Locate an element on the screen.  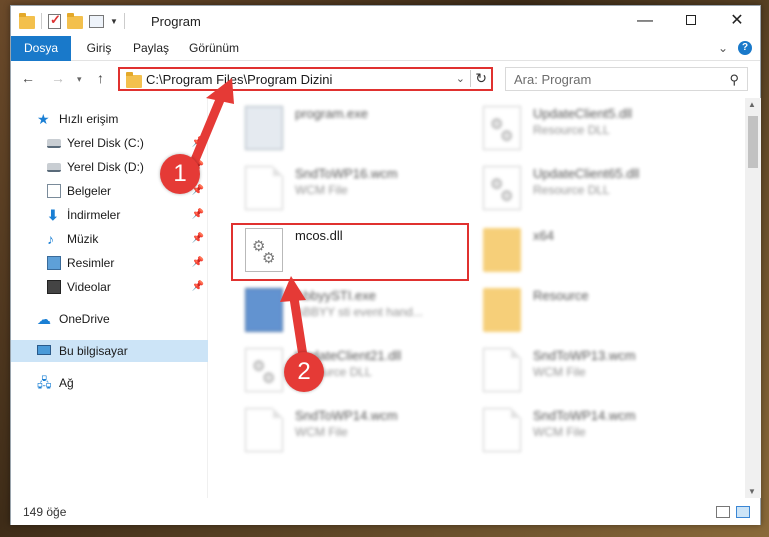
tab-share: Paylaş is located at coordinates (151, 48).